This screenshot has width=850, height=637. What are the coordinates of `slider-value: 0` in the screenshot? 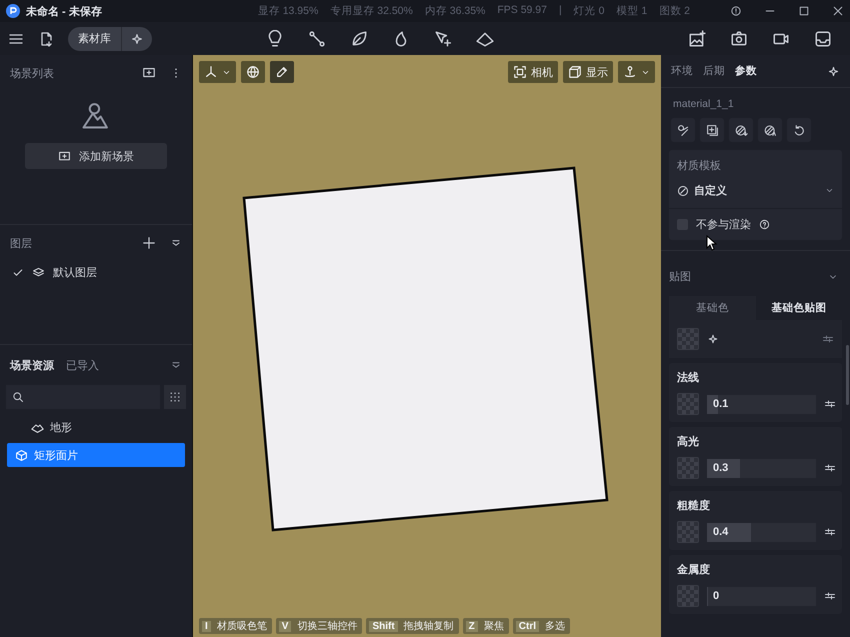 It's located at (716, 596).